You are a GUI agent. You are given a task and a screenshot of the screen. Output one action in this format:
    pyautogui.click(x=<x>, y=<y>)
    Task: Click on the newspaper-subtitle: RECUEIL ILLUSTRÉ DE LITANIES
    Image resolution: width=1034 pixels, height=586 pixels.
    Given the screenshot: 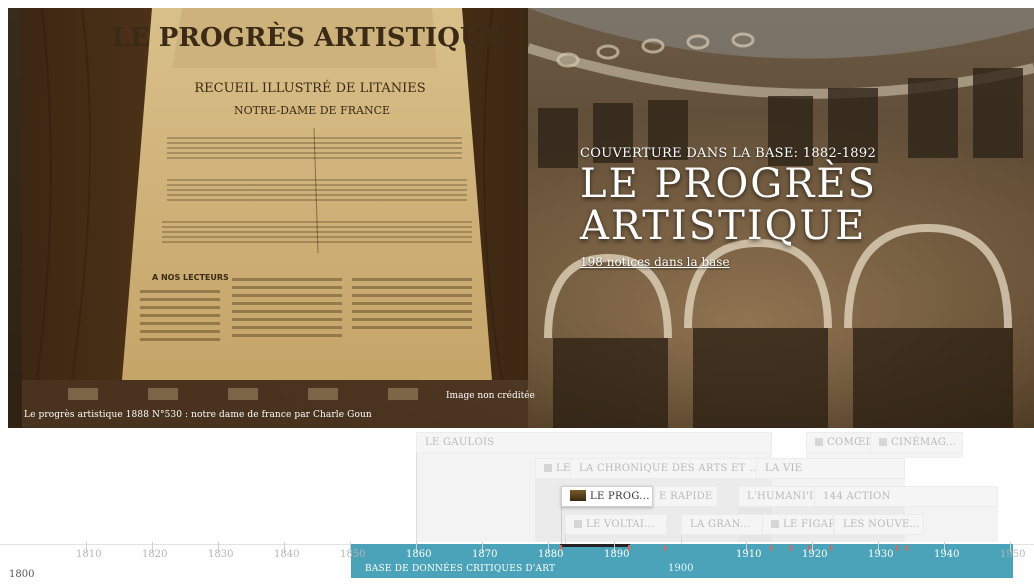 What is the action you would take?
    pyautogui.click(x=309, y=88)
    